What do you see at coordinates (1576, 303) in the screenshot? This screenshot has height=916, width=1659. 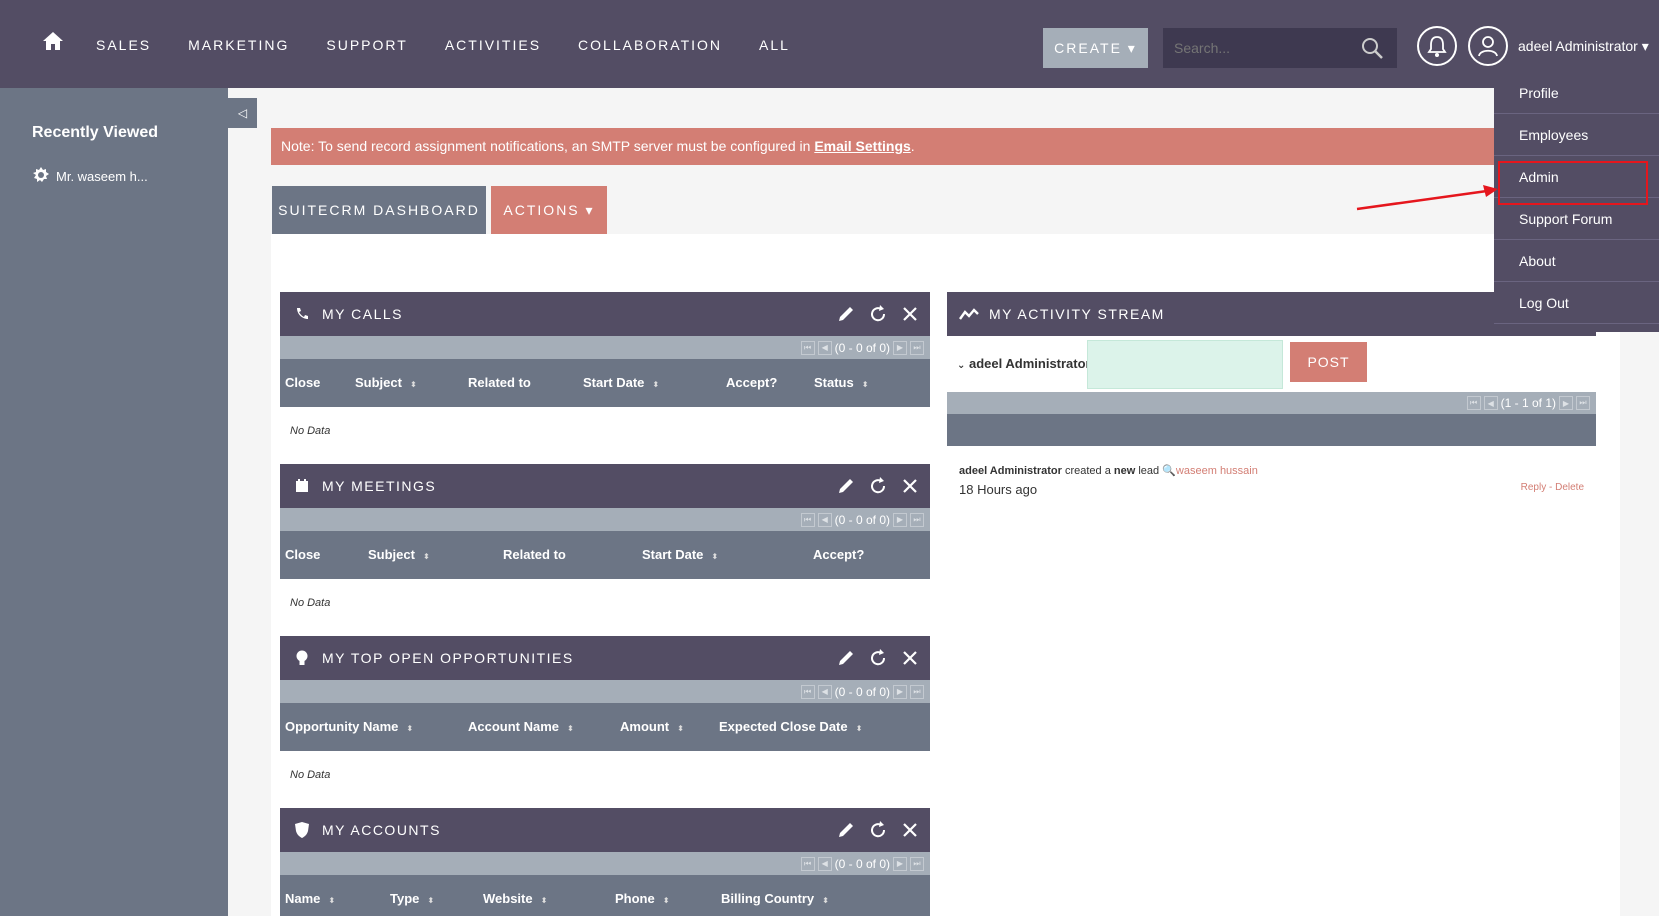 I see `menu-item-log-out: Log Out` at bounding box center [1576, 303].